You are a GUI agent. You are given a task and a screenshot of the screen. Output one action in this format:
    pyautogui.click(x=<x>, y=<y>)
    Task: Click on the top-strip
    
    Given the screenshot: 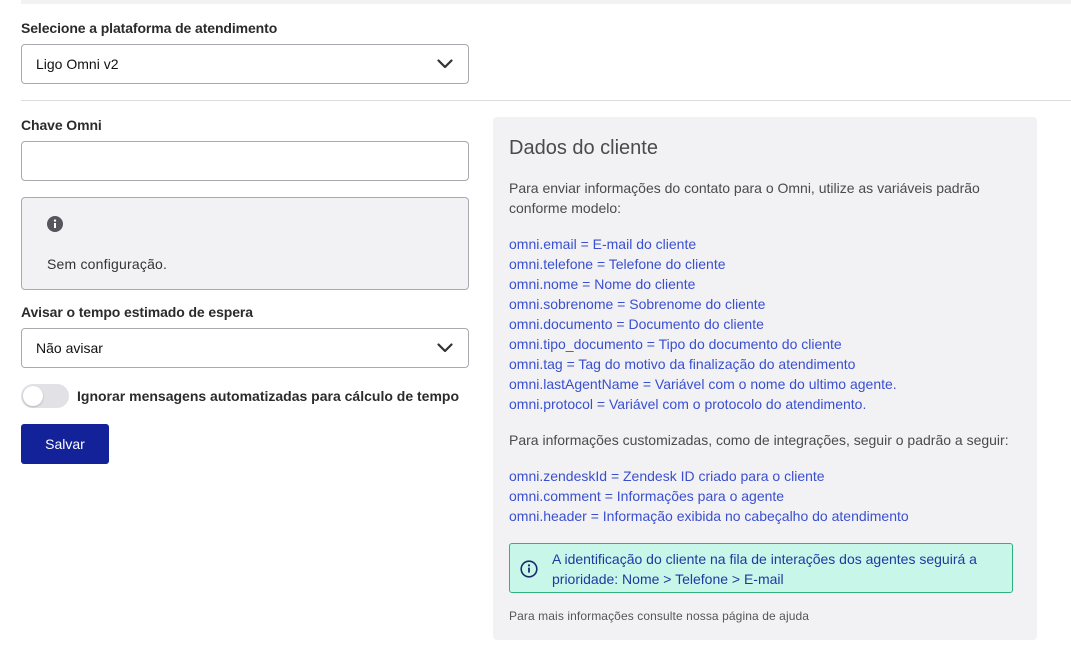 What is the action you would take?
    pyautogui.click(x=546, y=2)
    